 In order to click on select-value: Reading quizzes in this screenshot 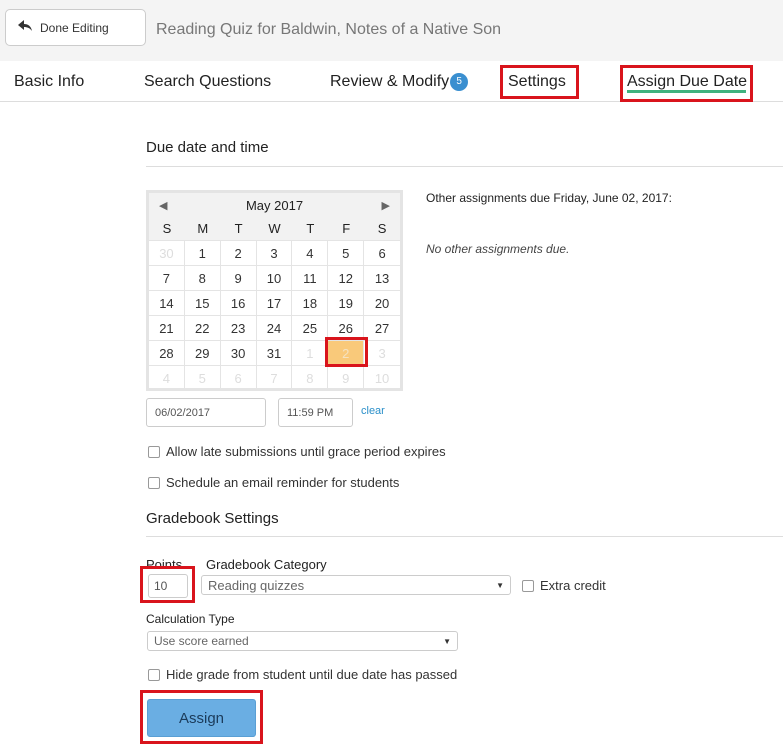, I will do `click(256, 585)`.